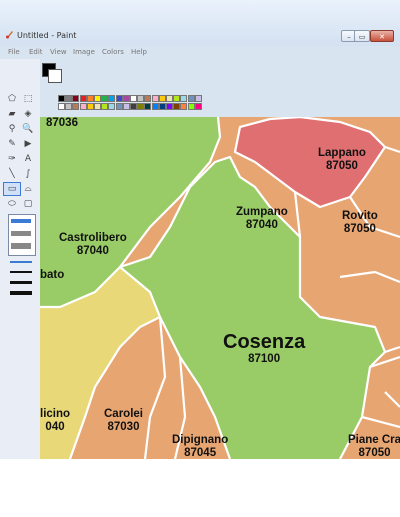 The height and width of the screenshot is (517, 400). Describe the element at coordinates (382, 36) in the screenshot. I see `close-button: ✕` at that location.